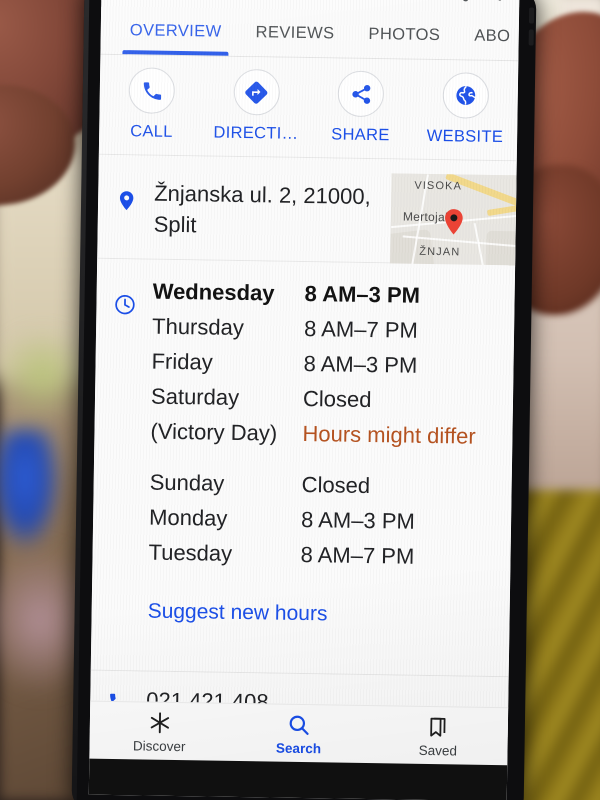 Image resolution: width=600 pixels, height=800 pixels. I want to click on call-button-circle, so click(152, 90).